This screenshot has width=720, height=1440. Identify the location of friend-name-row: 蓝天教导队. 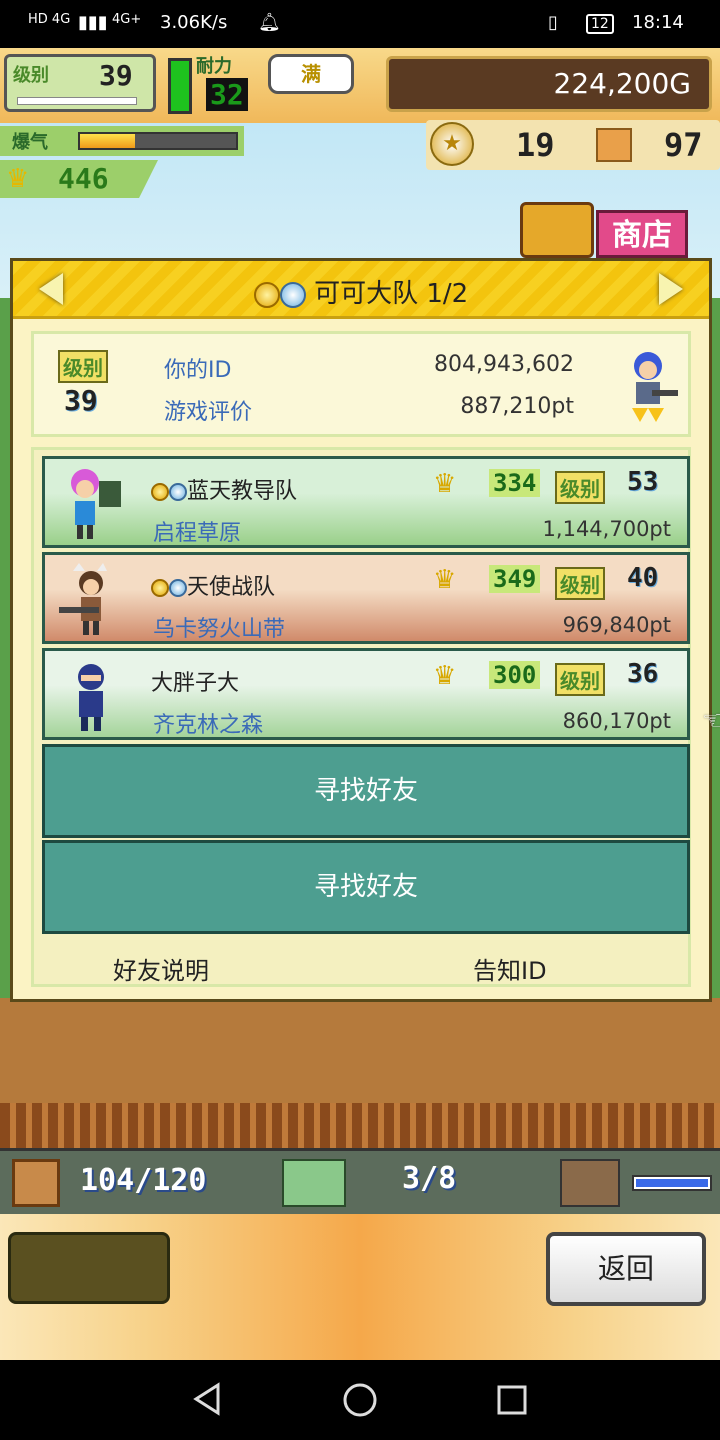
(224, 489).